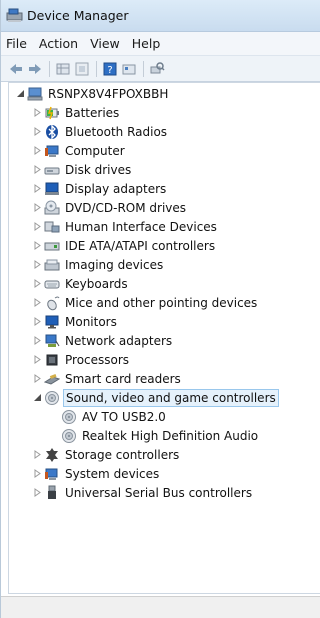 Image resolution: width=320 pixels, height=618 pixels. Describe the element at coordinates (164, 321) in the screenshot. I see `tree-category: Monitors` at that location.